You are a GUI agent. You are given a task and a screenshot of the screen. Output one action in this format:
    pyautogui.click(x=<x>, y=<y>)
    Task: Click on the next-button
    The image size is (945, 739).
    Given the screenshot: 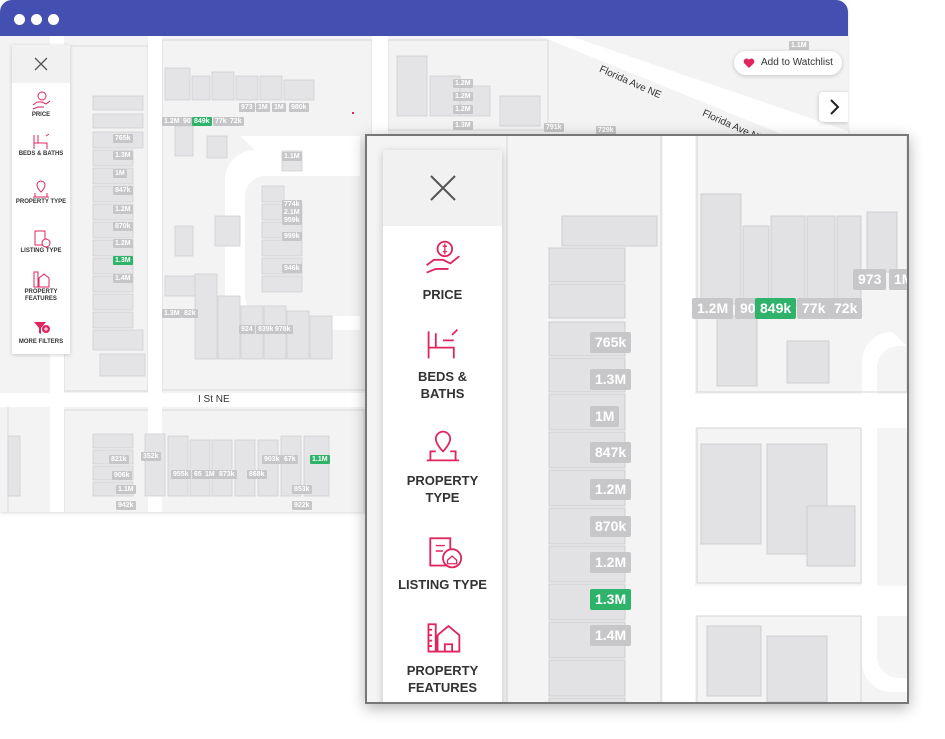 What is the action you would take?
    pyautogui.click(x=833, y=107)
    